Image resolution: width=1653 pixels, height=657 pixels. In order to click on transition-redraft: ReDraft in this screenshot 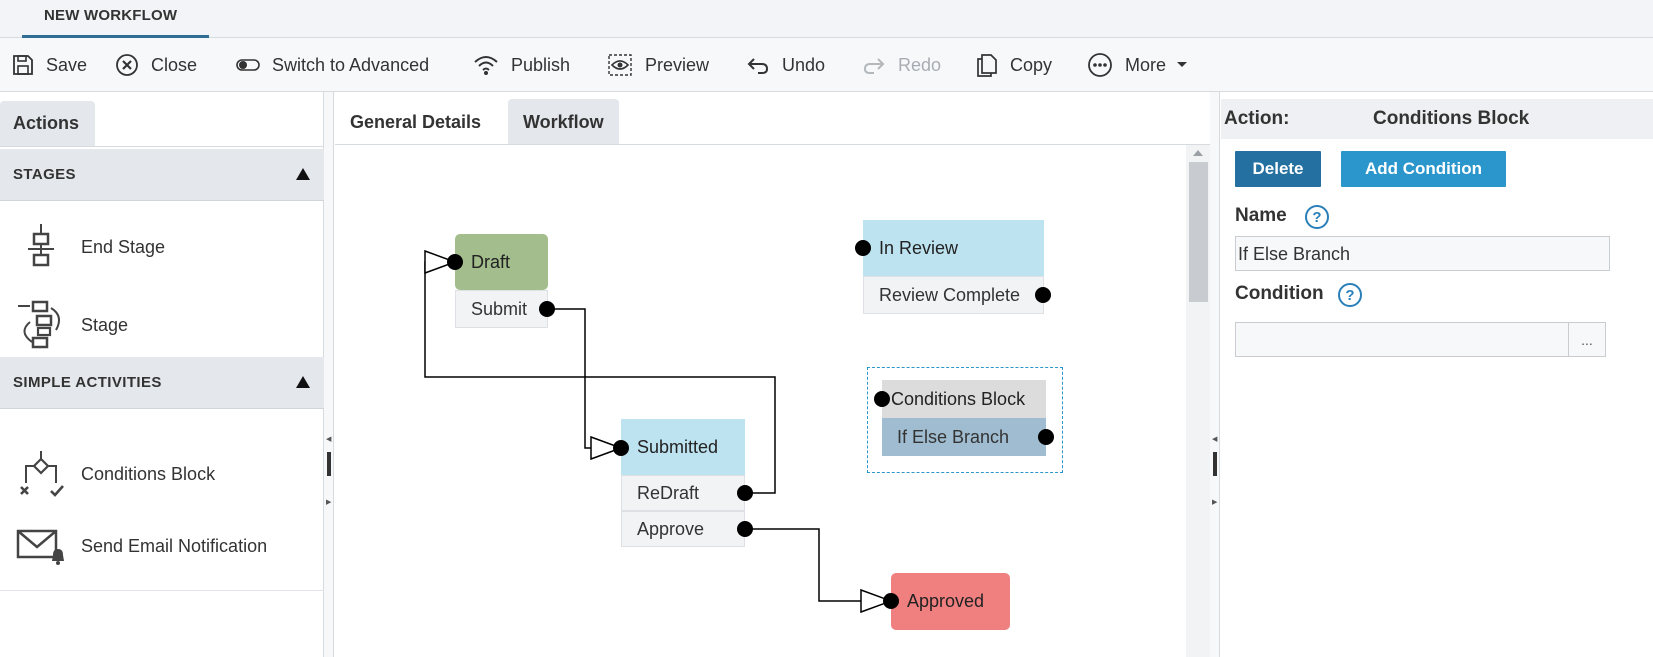, I will do `click(683, 493)`.